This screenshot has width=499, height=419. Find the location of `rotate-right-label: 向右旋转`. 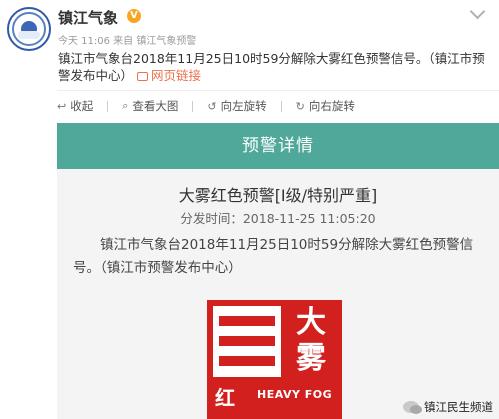

rotate-right-label: 向右旋转 is located at coordinates (331, 106).